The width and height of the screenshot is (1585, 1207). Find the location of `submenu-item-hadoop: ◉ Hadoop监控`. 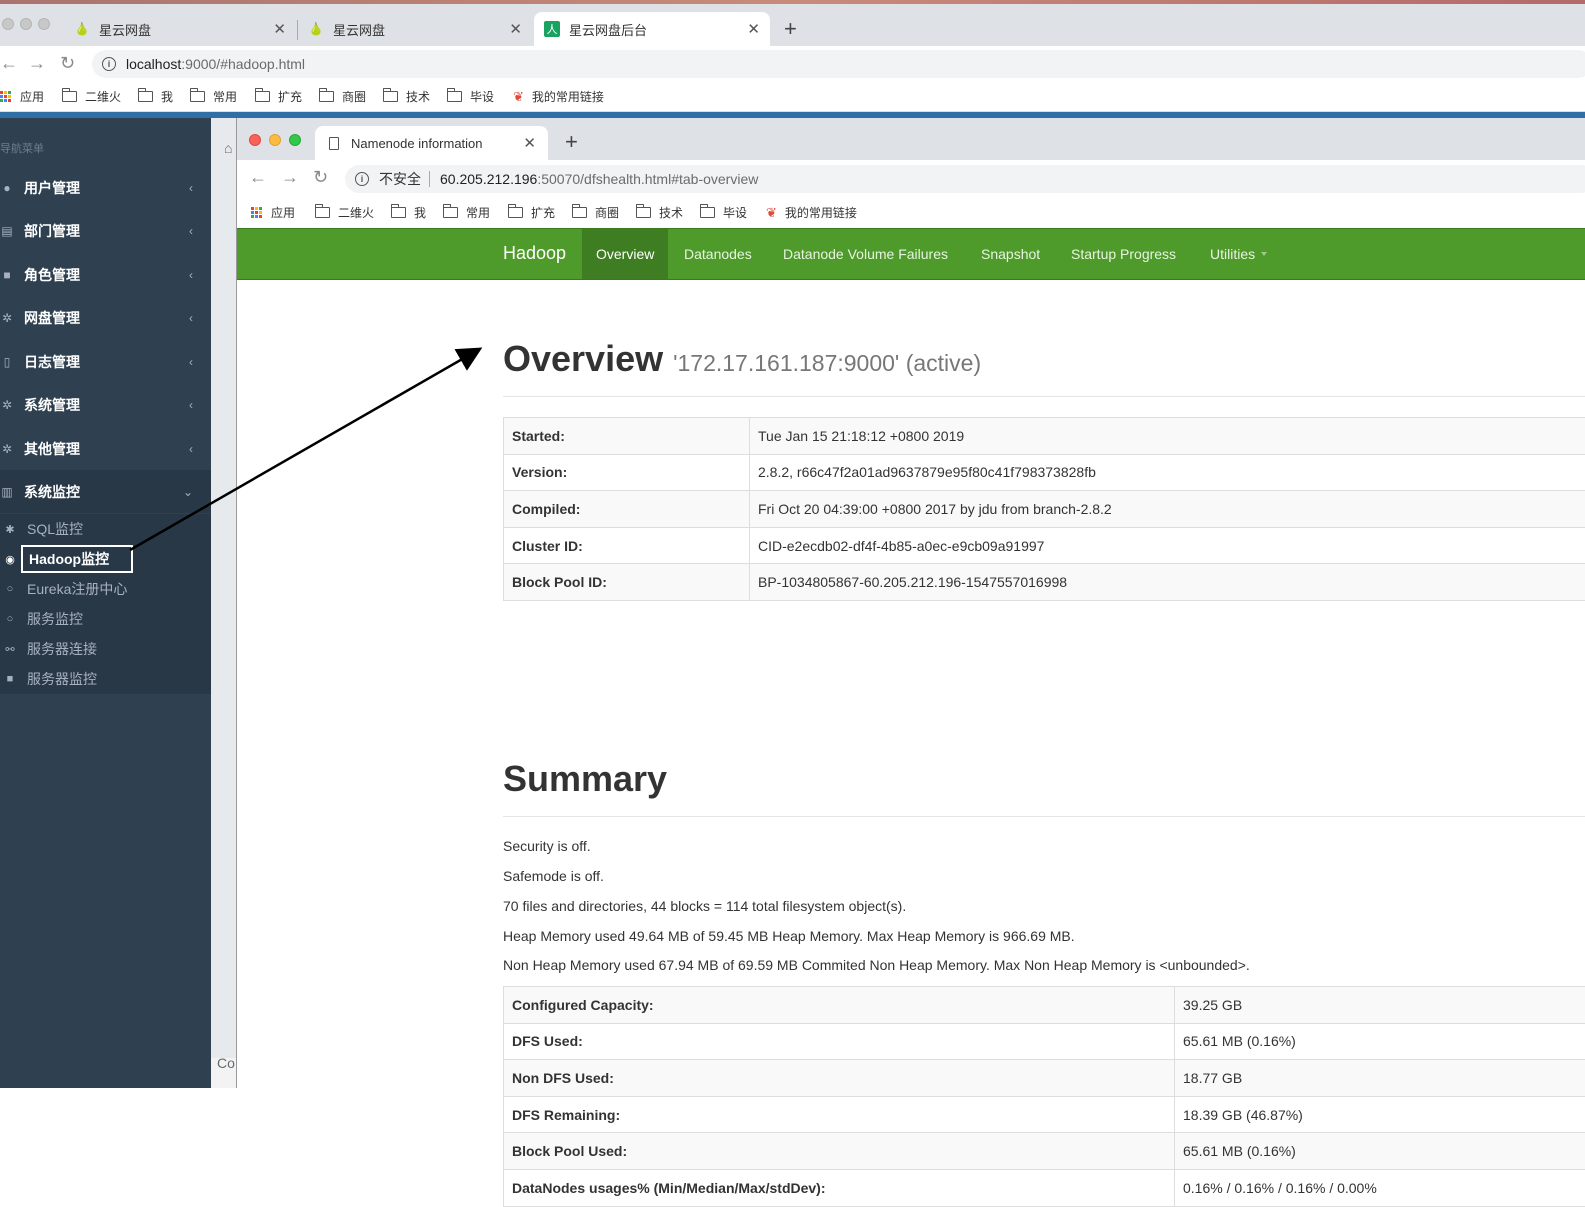

submenu-item-hadoop: ◉ Hadoop监控 is located at coordinates (105, 559).